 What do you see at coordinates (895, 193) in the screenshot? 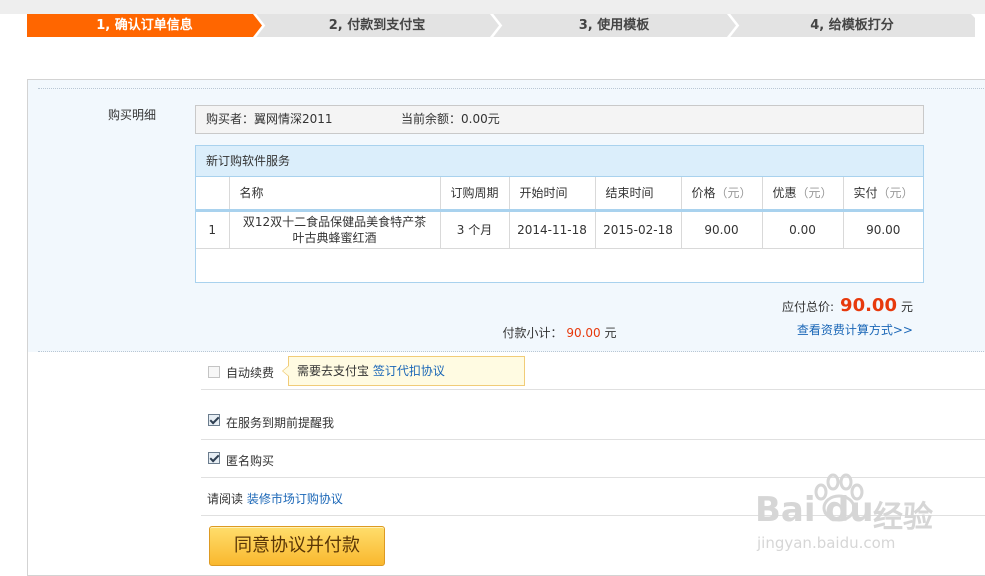
I see `col-paid-unit: （元）` at bounding box center [895, 193].